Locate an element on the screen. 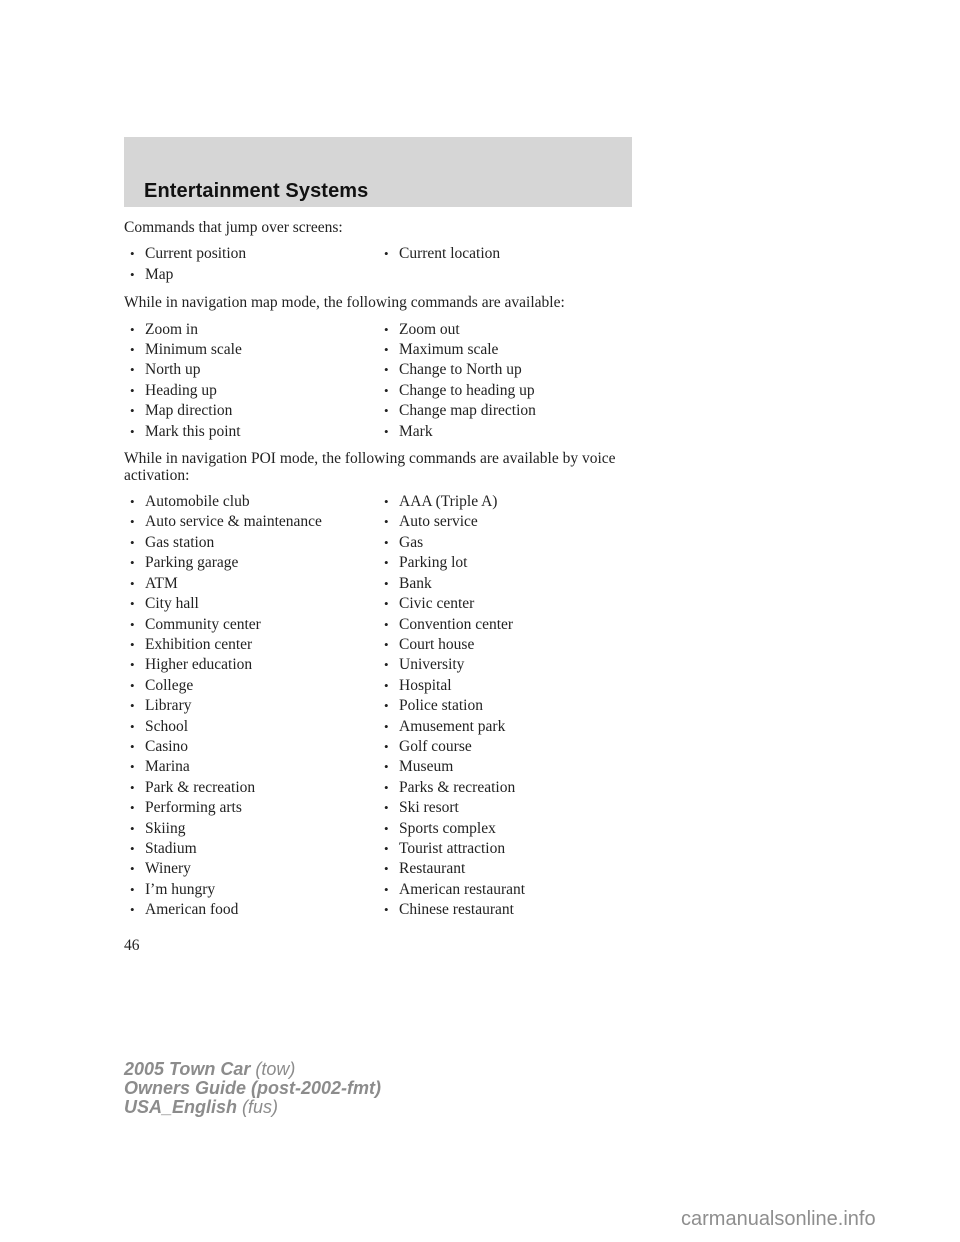 This screenshot has height=1242, width=960. list-item: • Court house is located at coordinates (505, 645).